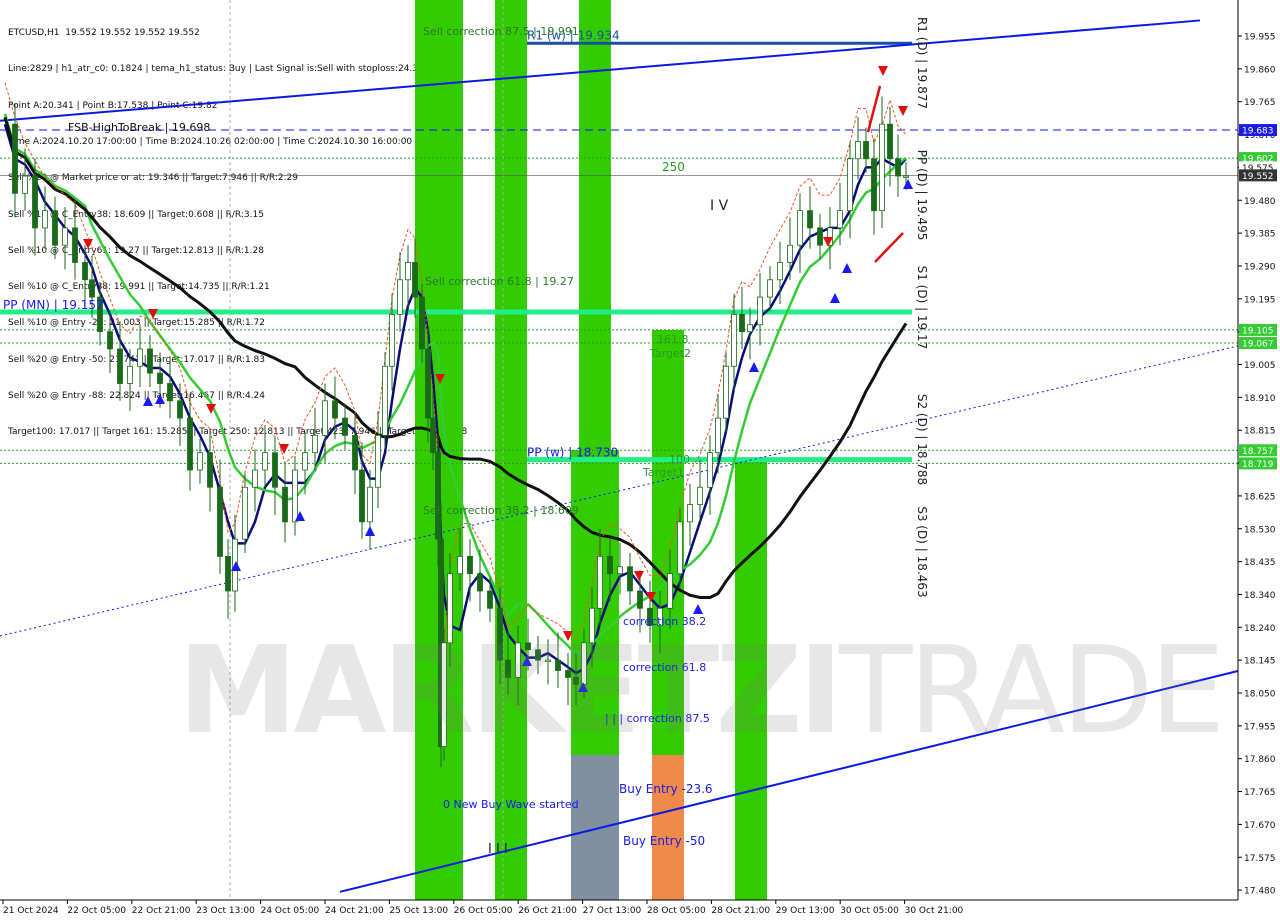  What do you see at coordinates (1260, 399) in the screenshot?
I see `price-tick-label: 18.910` at bounding box center [1260, 399].